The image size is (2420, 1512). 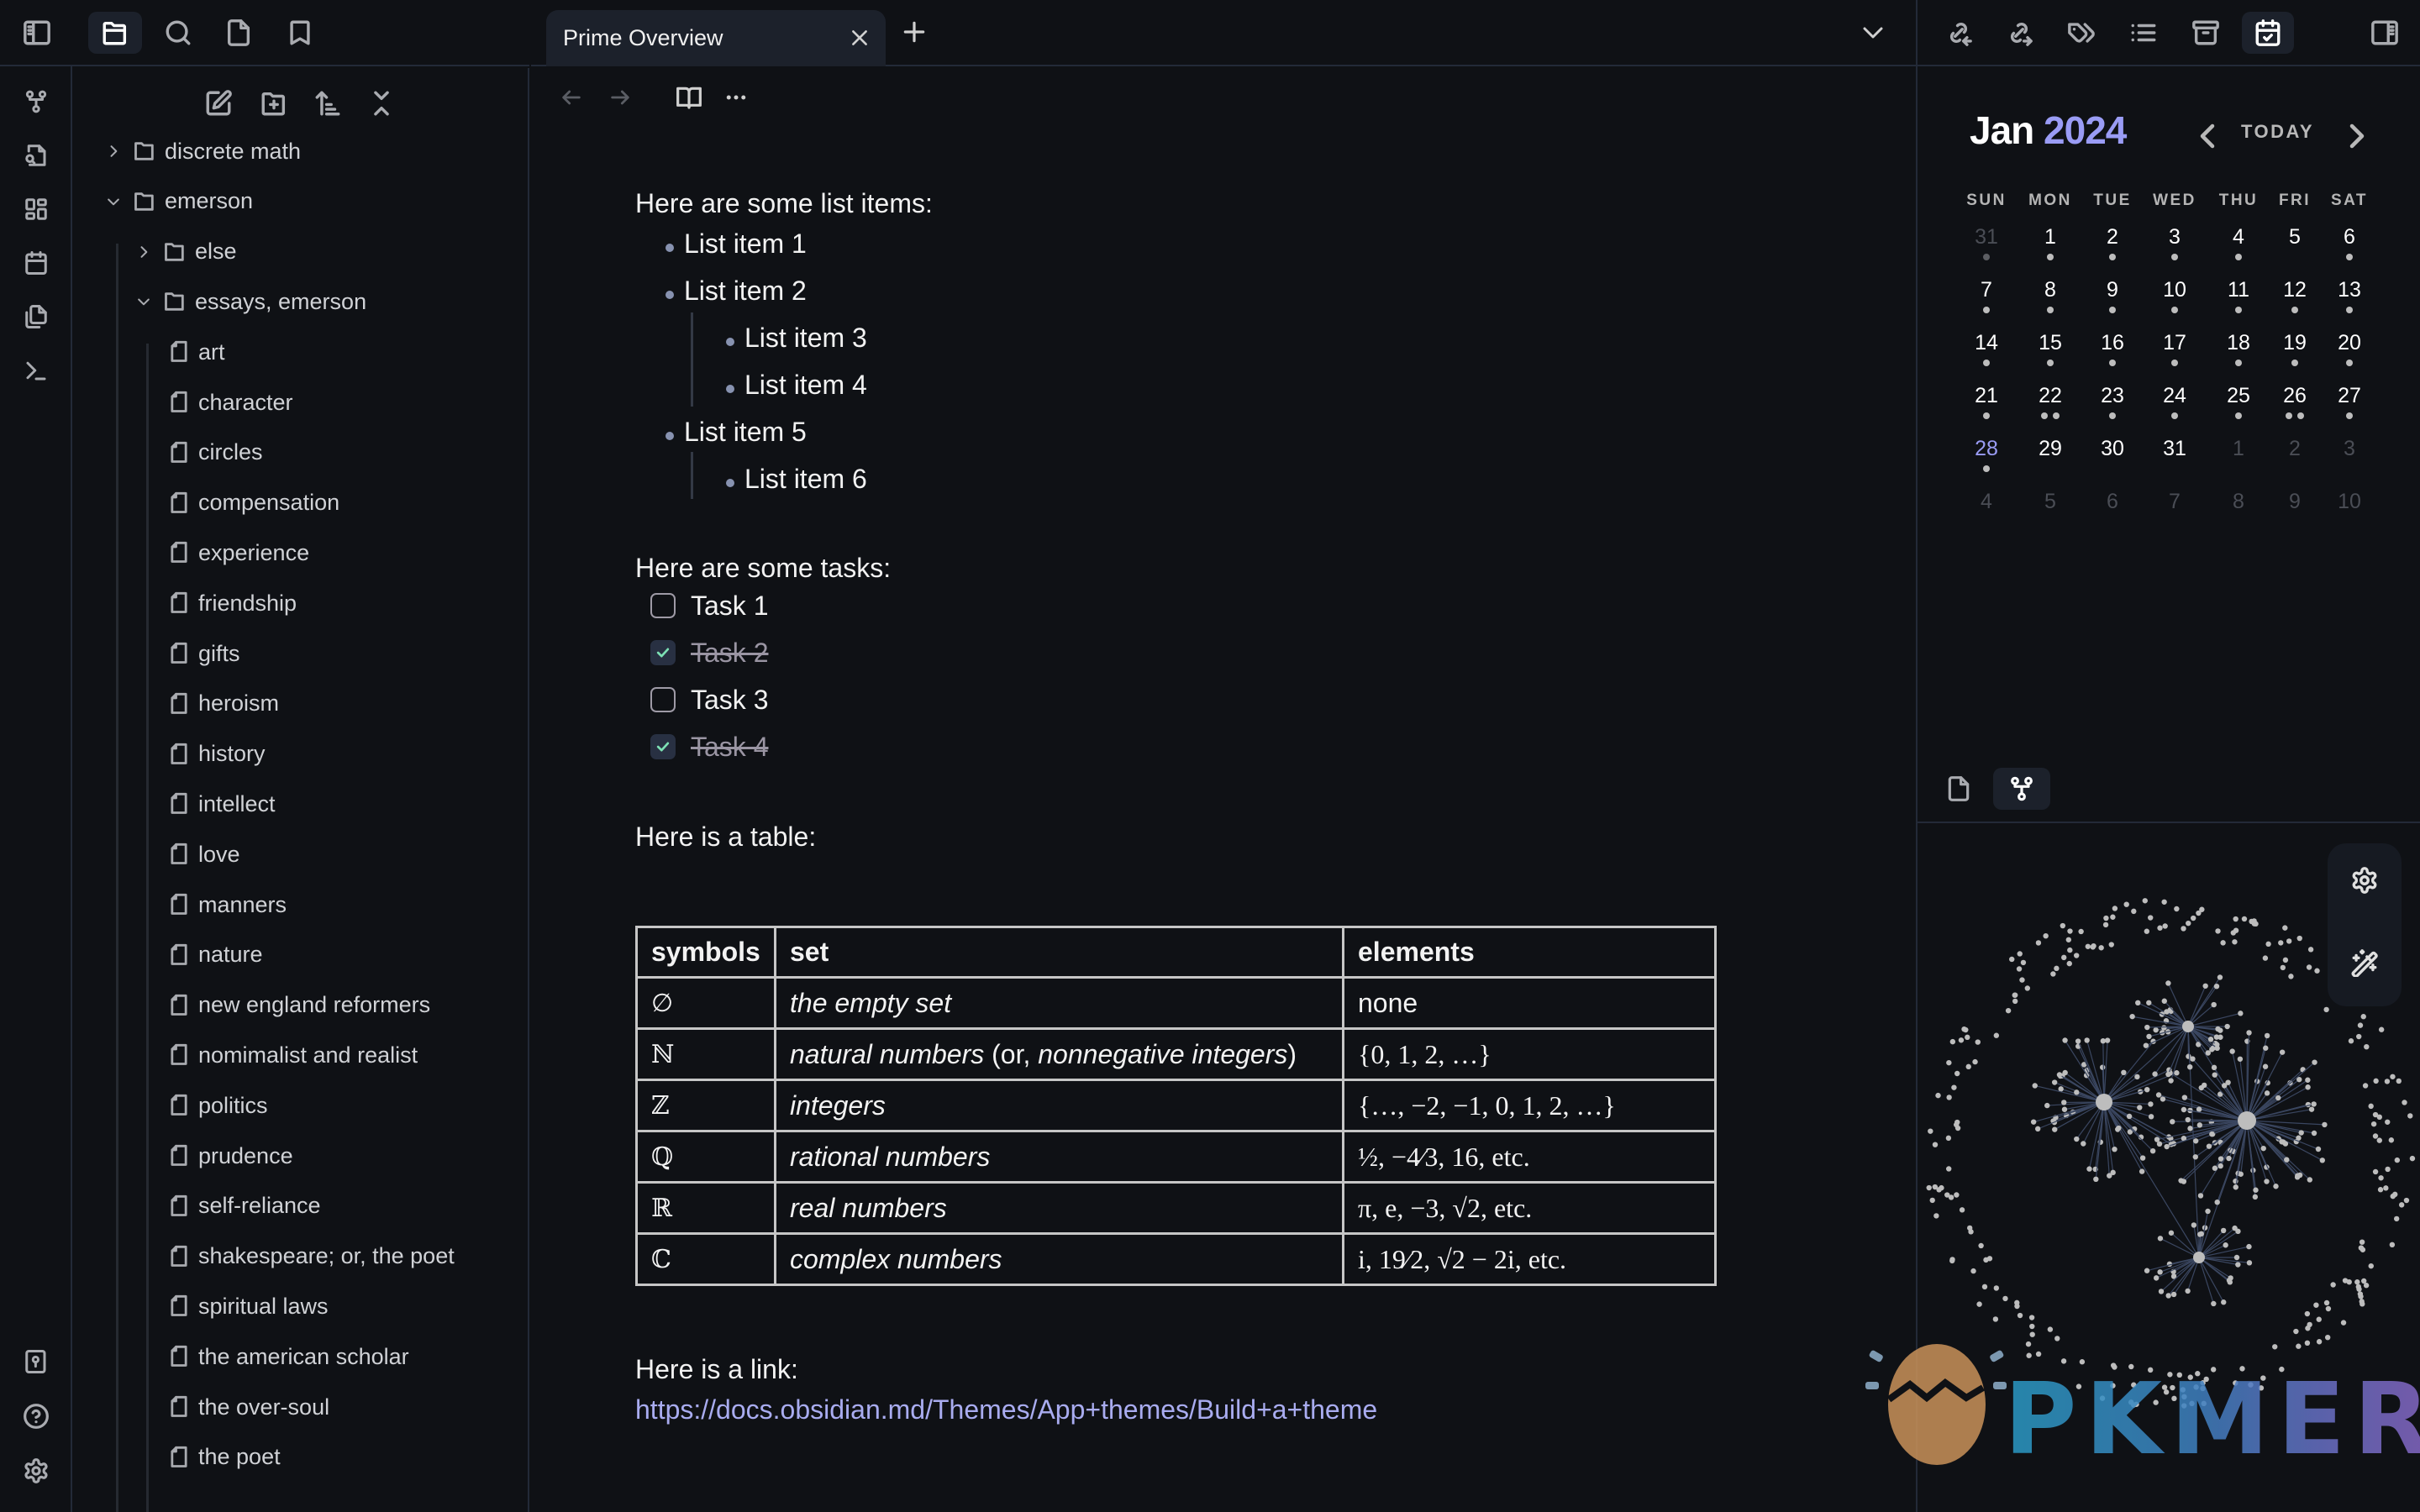 I want to click on tree-file: gifts, so click(x=200, y=653).